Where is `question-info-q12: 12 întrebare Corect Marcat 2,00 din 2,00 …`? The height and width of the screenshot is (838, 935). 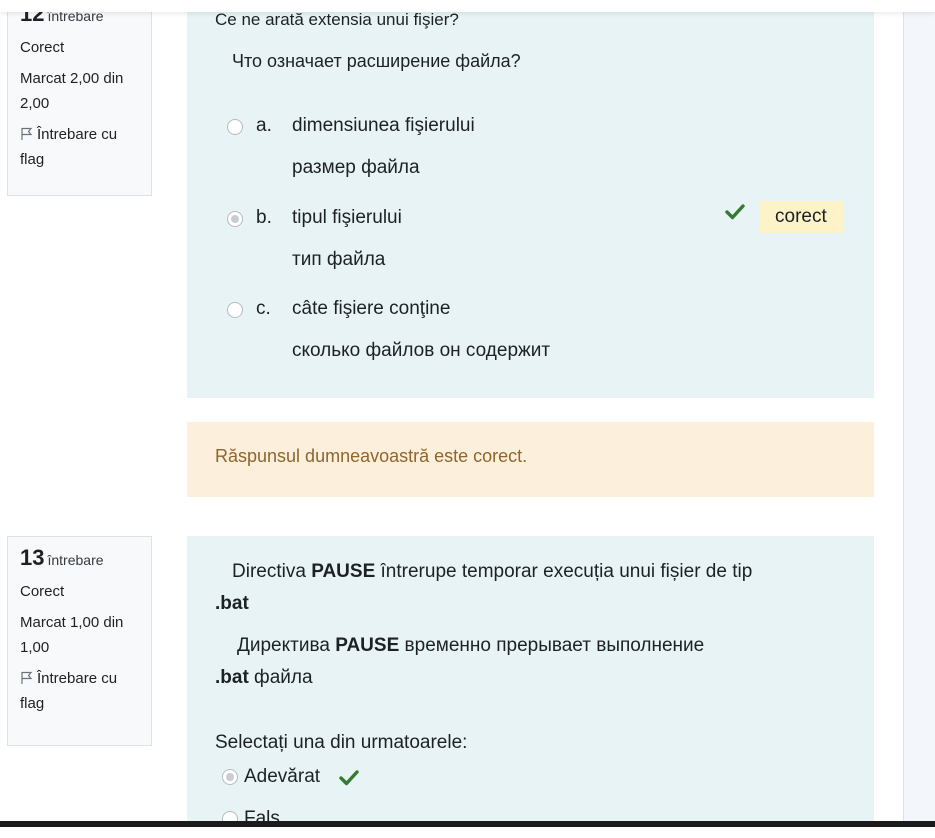 question-info-q12: 12 întrebare Corect Marcat 2,00 din 2,00 … is located at coordinates (79, 98).